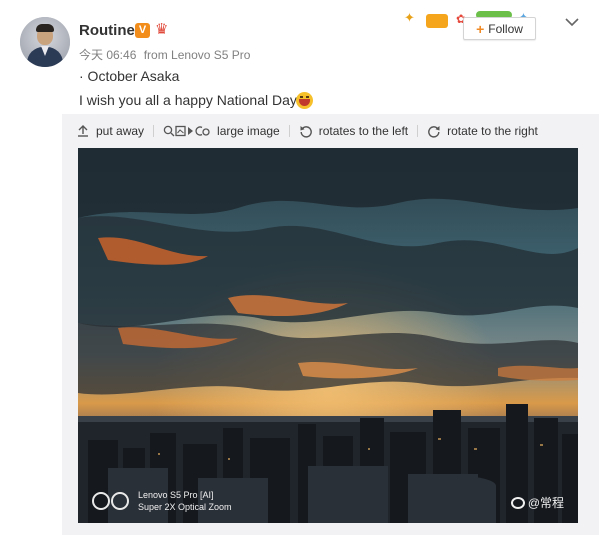  What do you see at coordinates (197, 55) in the screenshot?
I see `post-source: from Lenovo S5 Pro` at bounding box center [197, 55].